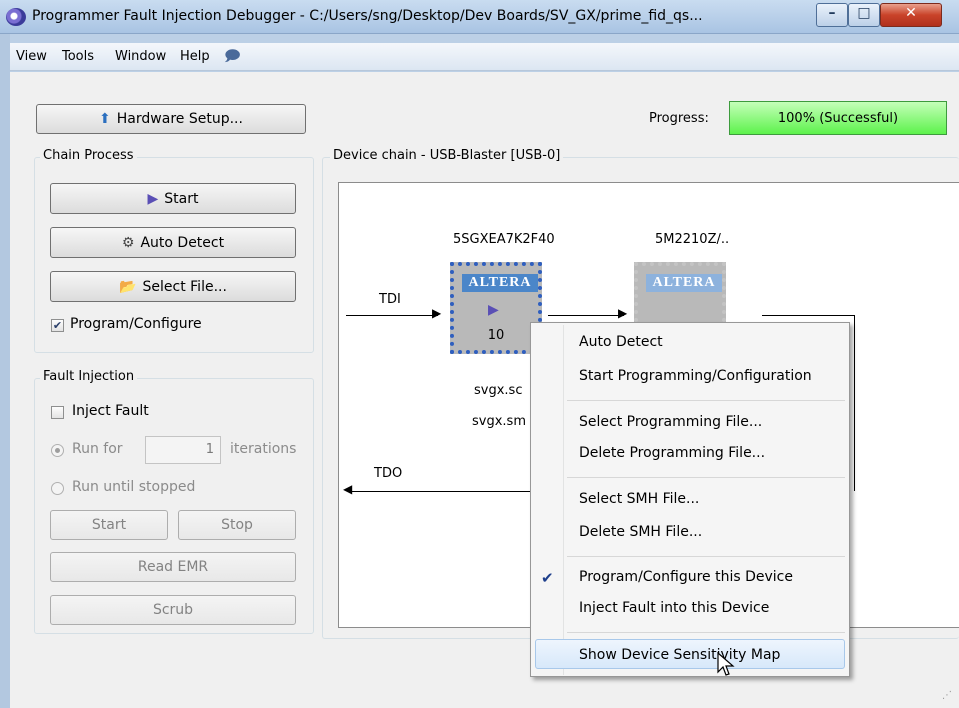 The height and width of the screenshot is (708, 959). I want to click on fault-stop-label: Stop, so click(237, 525).